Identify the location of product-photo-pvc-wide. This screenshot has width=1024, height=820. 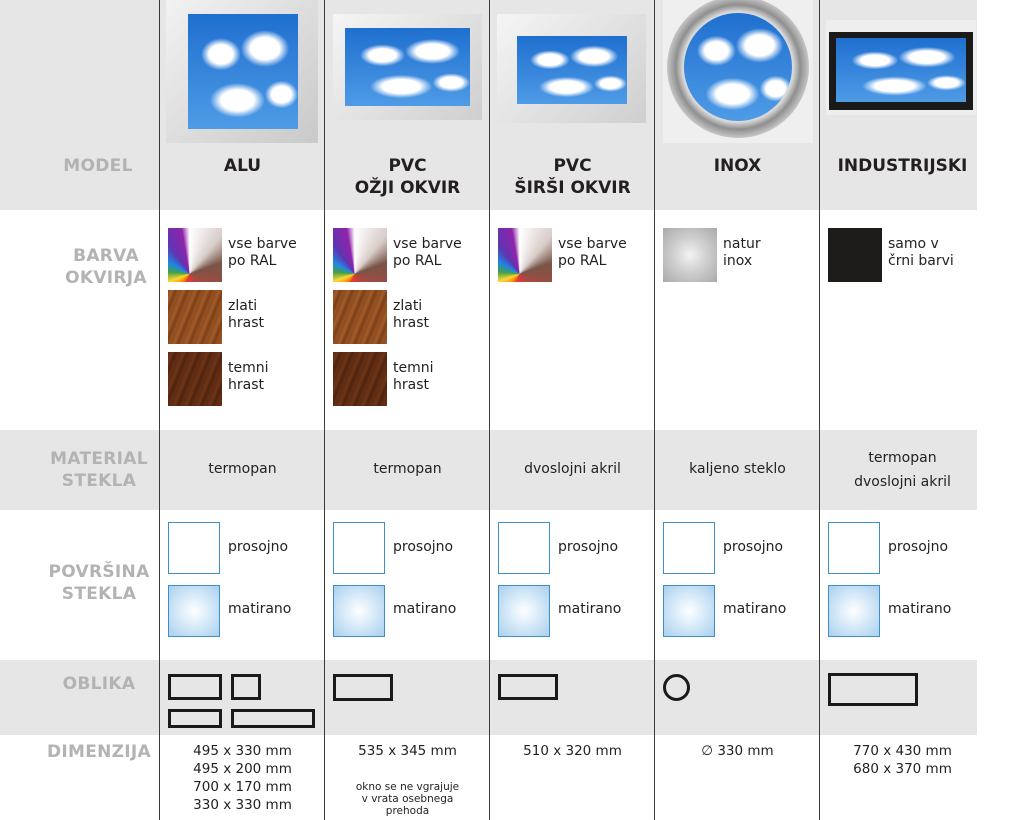
(571, 68).